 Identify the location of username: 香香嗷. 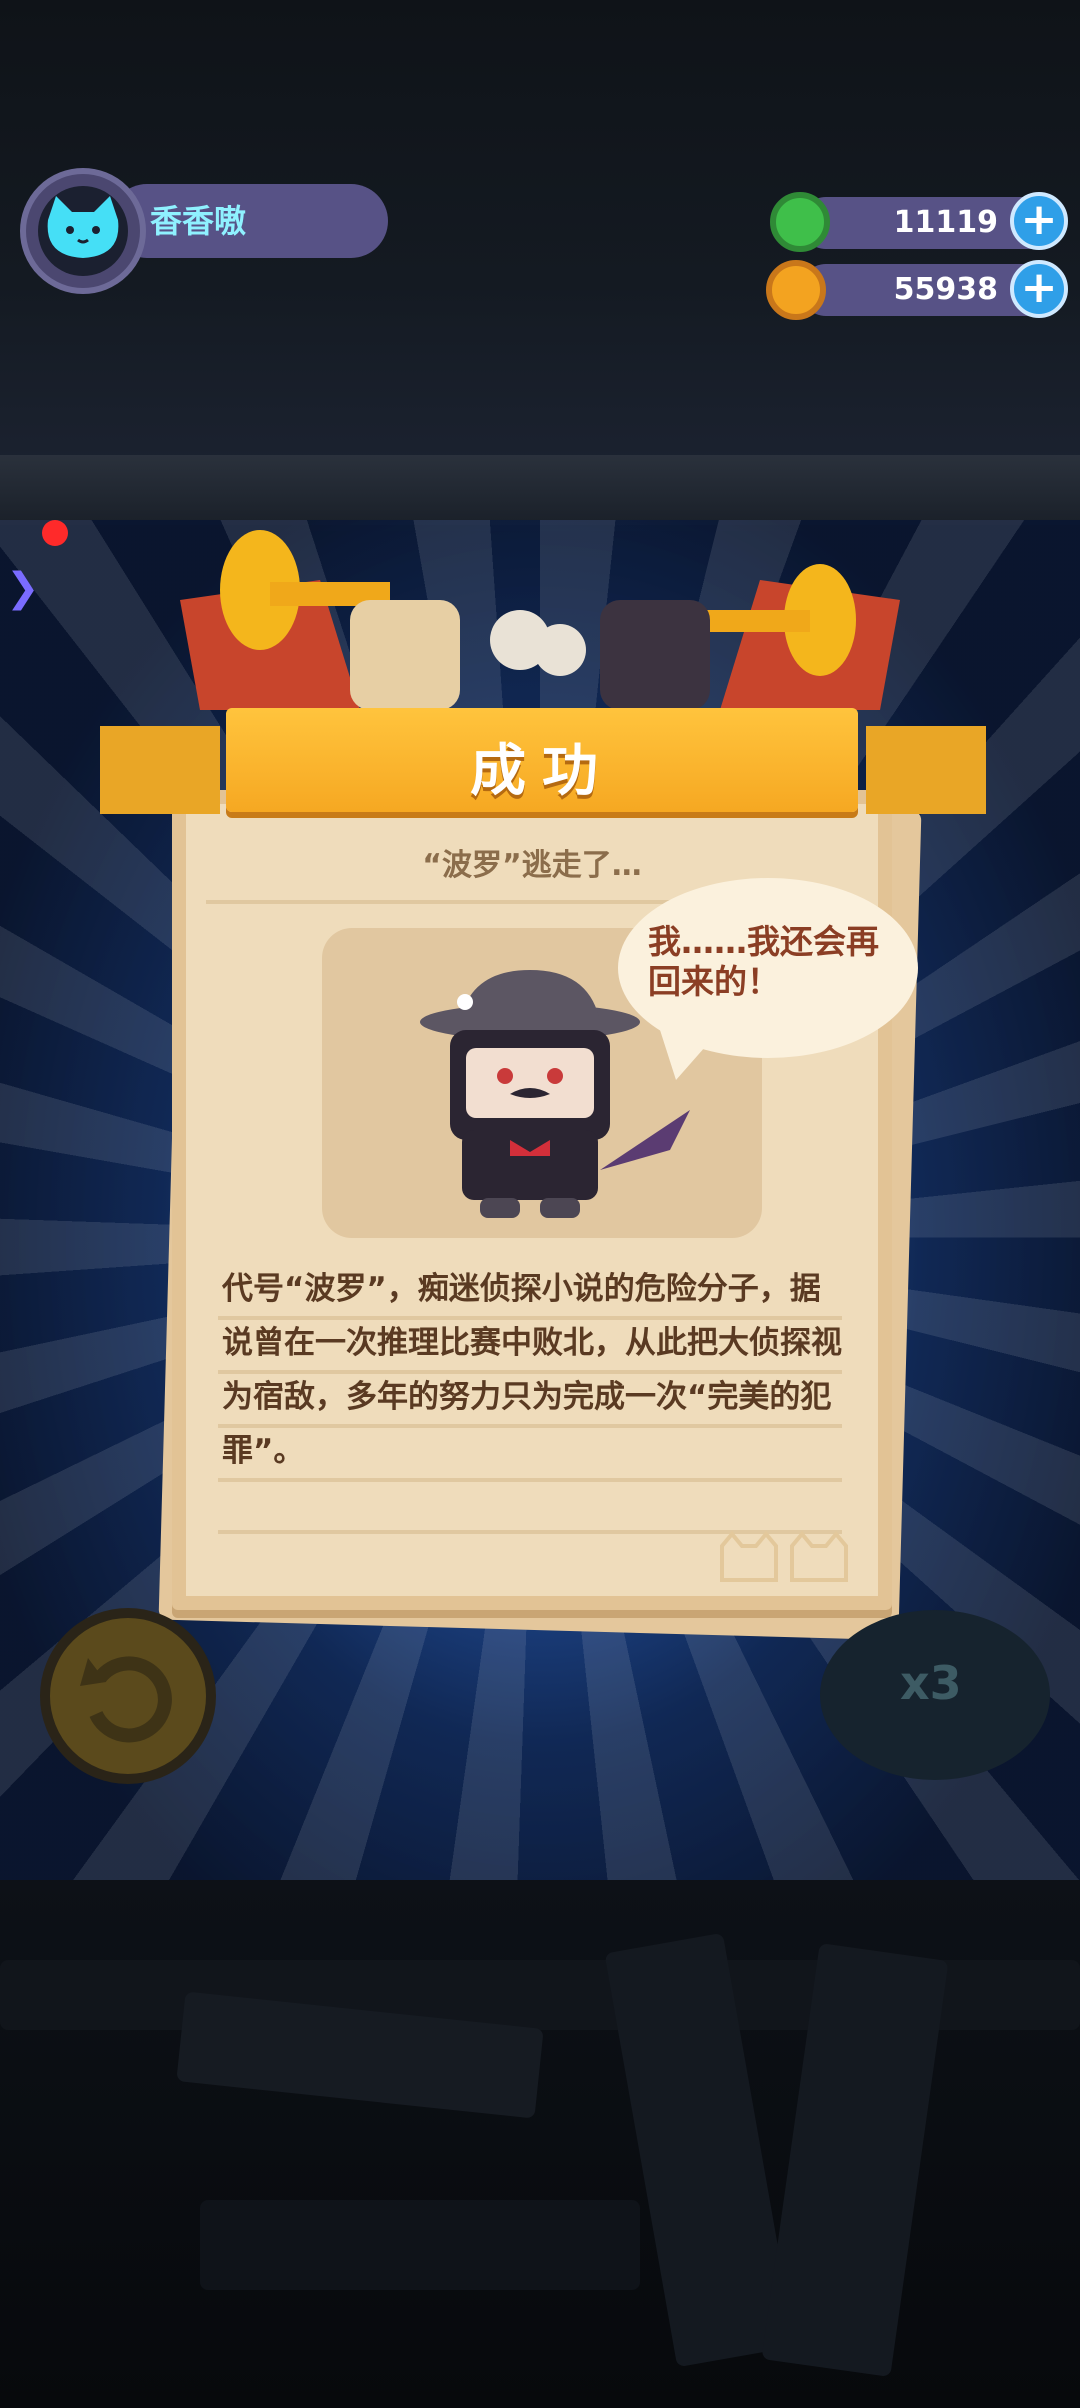
(198, 221).